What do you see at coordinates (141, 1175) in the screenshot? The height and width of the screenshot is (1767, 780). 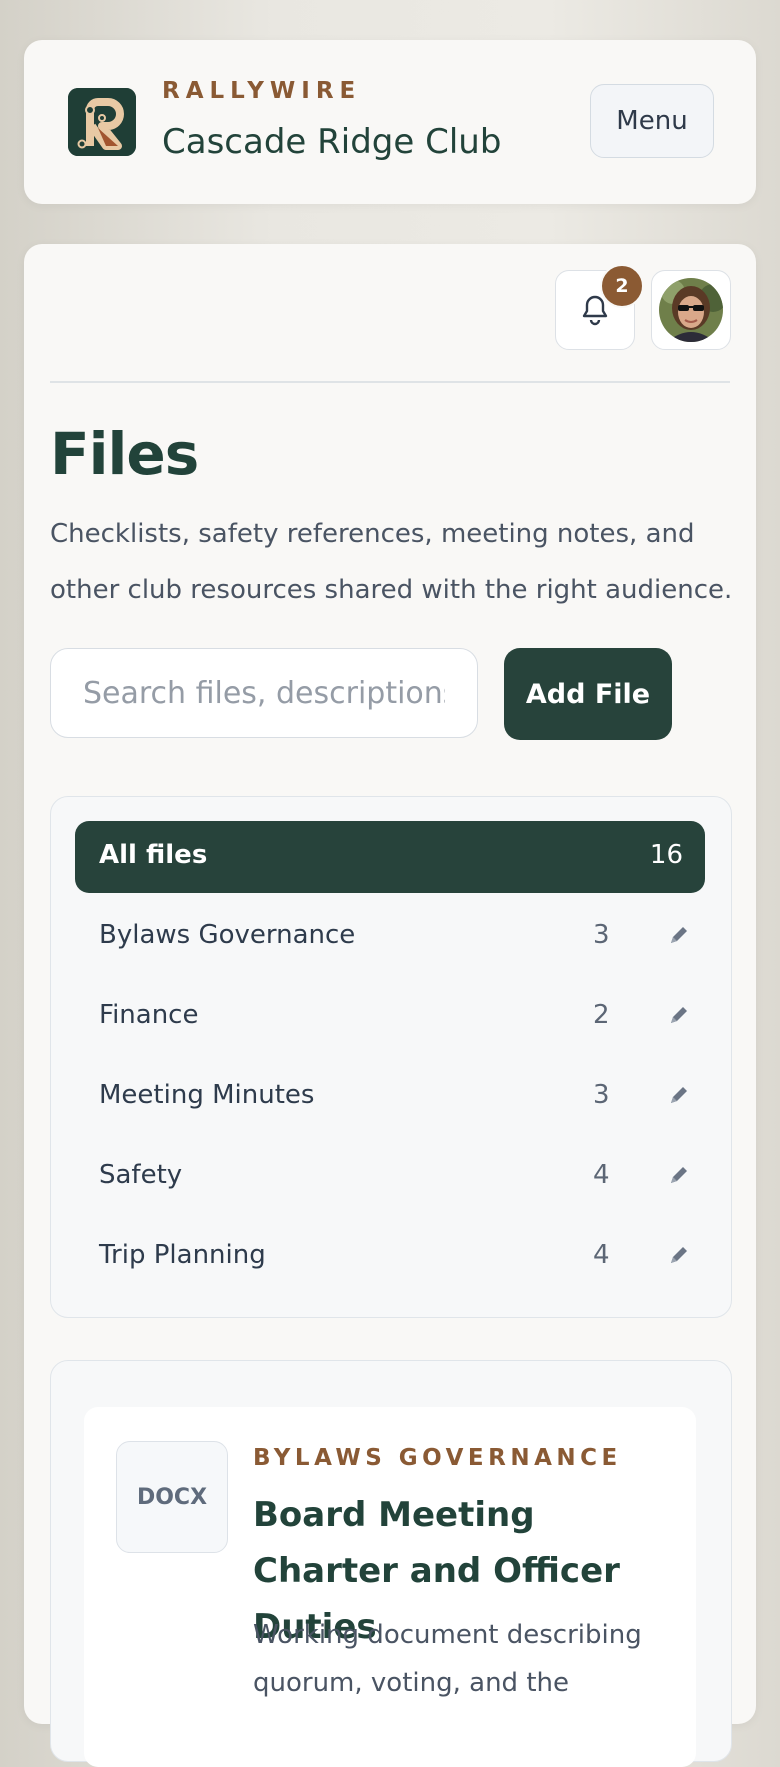 I see `category-label: Safety` at bounding box center [141, 1175].